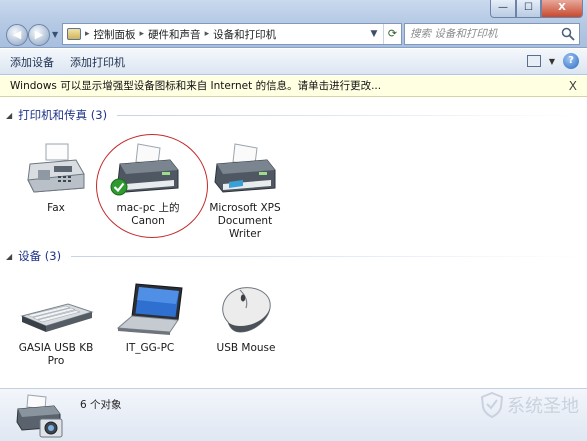  What do you see at coordinates (55, 34) in the screenshot?
I see `recent-pages-dropdown: ▼` at bounding box center [55, 34].